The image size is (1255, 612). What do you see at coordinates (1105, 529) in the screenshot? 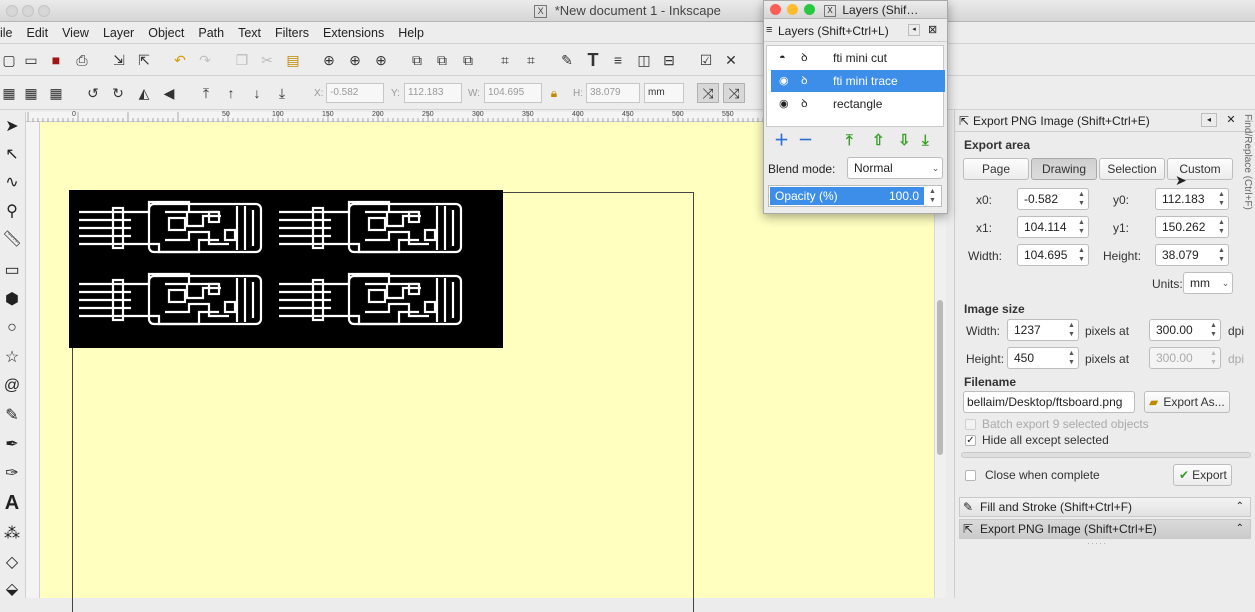
I see `export-png-dock-tab: ⇱ Export PNG Image (Shift+Ctrl+E) ⌃` at bounding box center [1105, 529].